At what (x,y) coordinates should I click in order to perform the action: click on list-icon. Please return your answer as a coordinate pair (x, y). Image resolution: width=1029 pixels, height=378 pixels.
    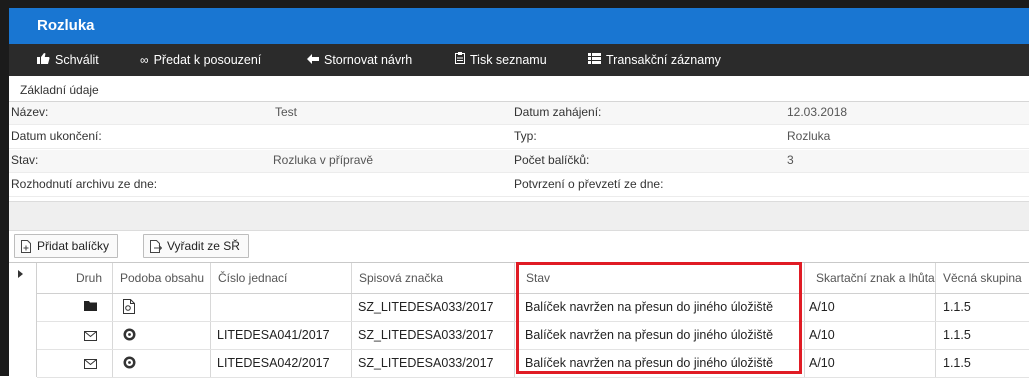
    Looking at the image, I should click on (594, 60).